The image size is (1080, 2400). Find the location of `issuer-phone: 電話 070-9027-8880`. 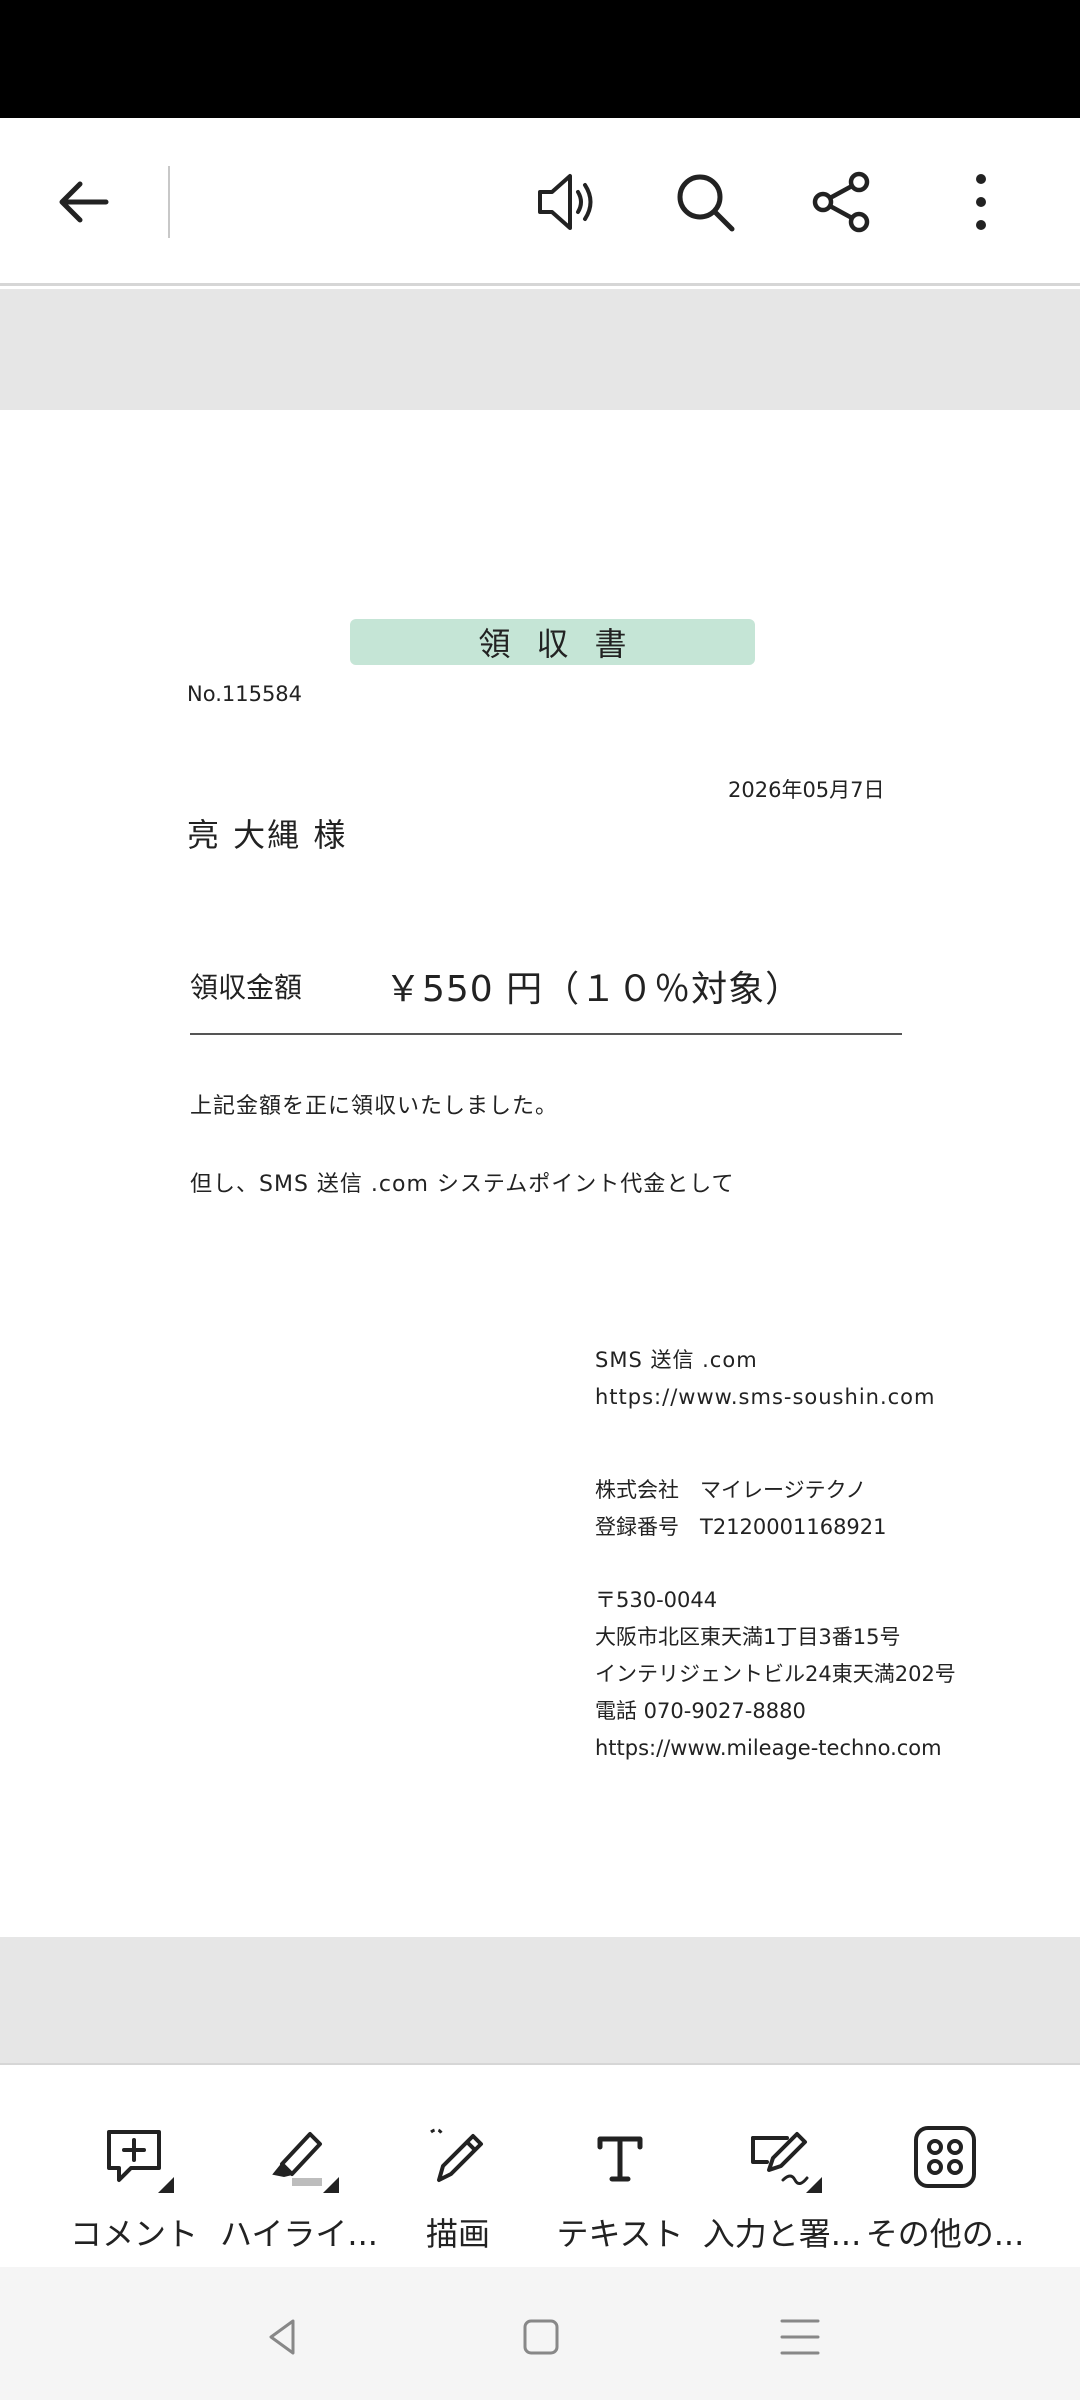

issuer-phone: 電話 070-9027-8880 is located at coordinates (700, 1711).